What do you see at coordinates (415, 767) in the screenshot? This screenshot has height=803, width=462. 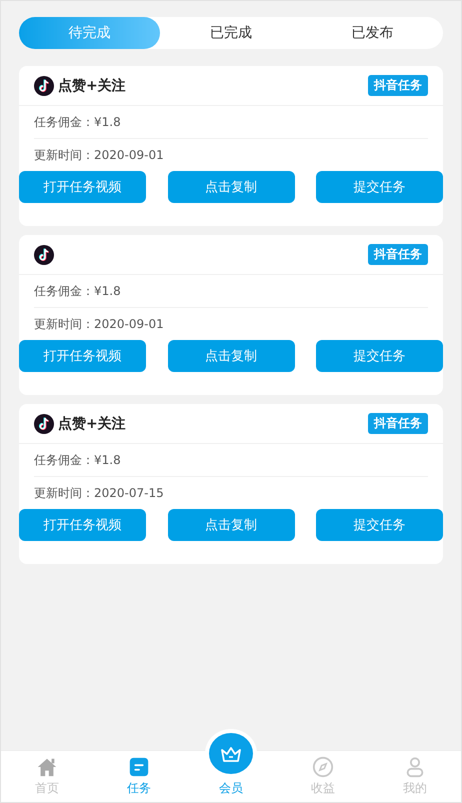 I see `user-icon` at bounding box center [415, 767].